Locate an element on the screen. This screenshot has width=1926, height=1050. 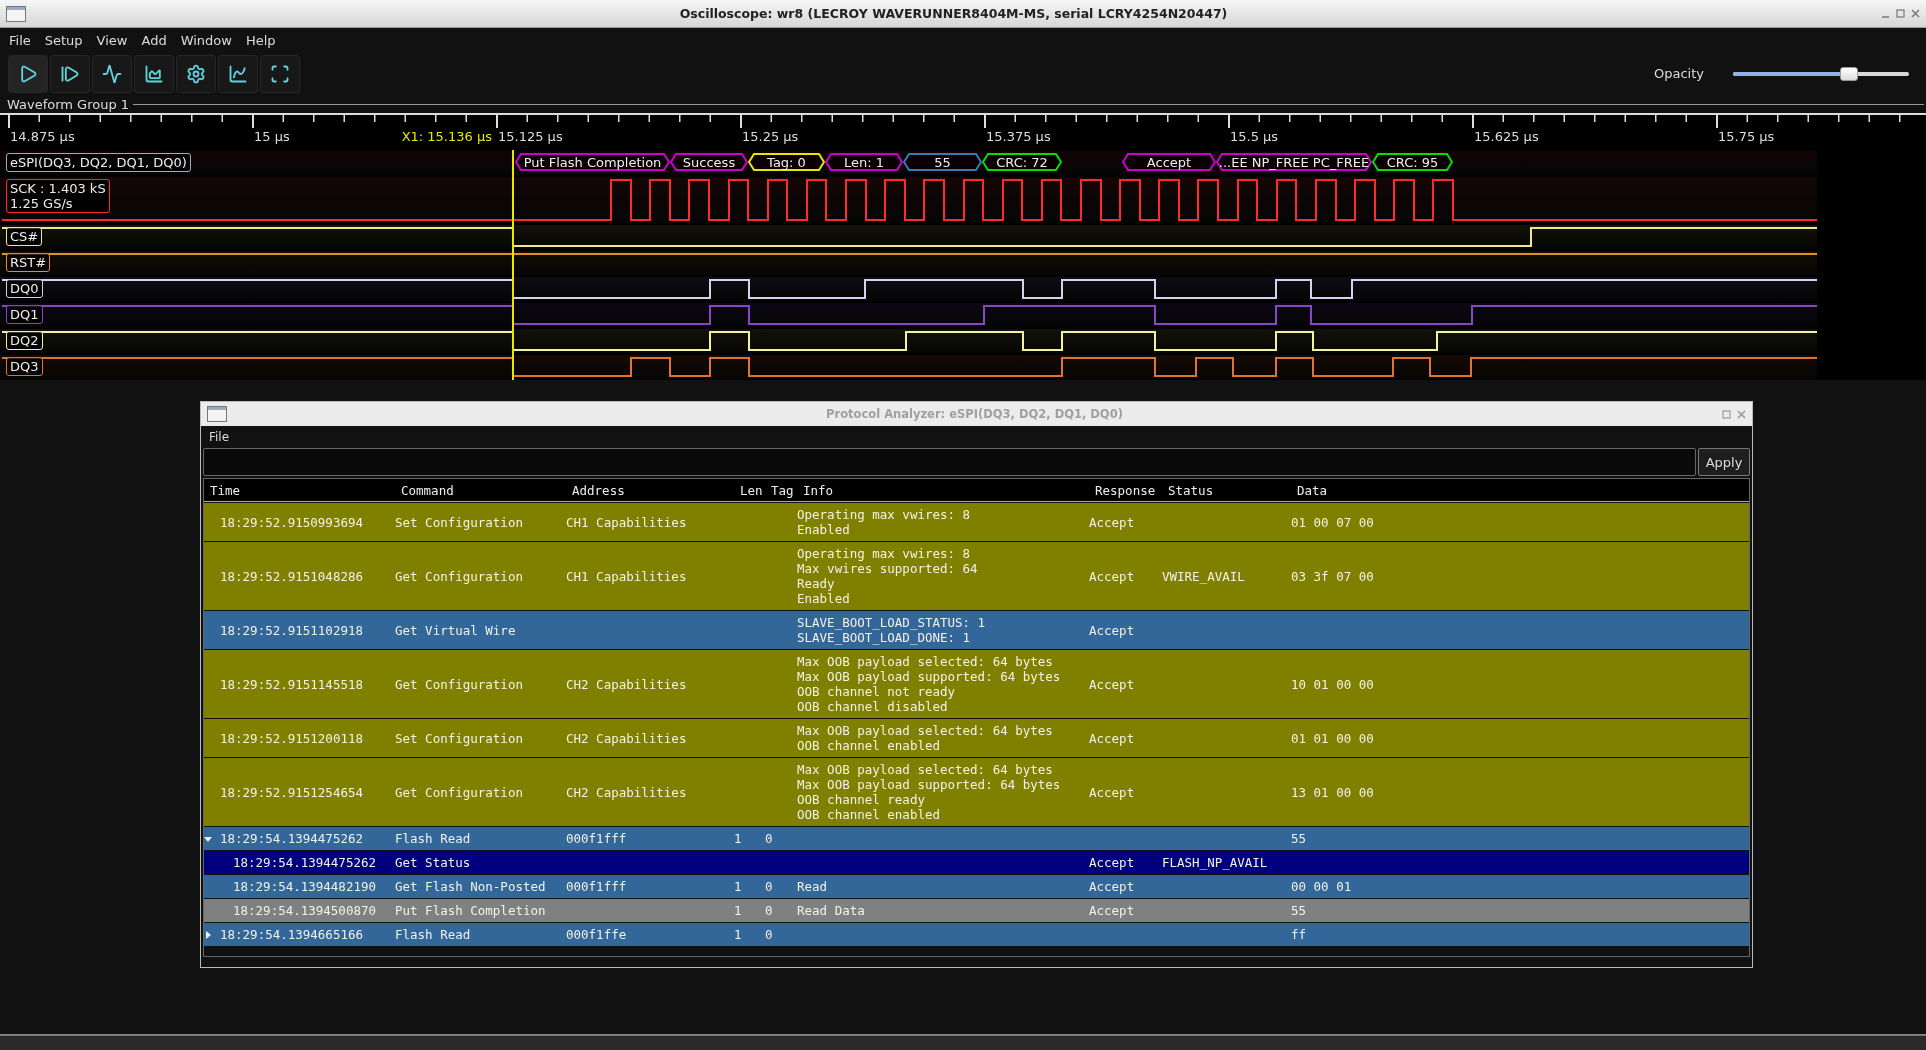
step-icon is located at coordinates (70, 73).